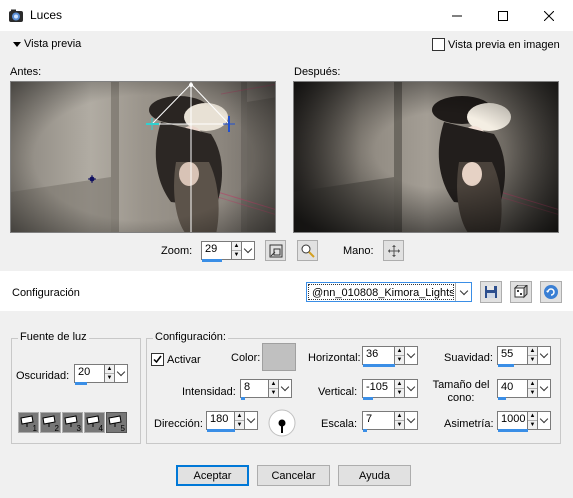 This screenshot has height=498, width=573. What do you see at coordinates (216, 251) in the screenshot?
I see `zoom-input: 29` at bounding box center [216, 251].